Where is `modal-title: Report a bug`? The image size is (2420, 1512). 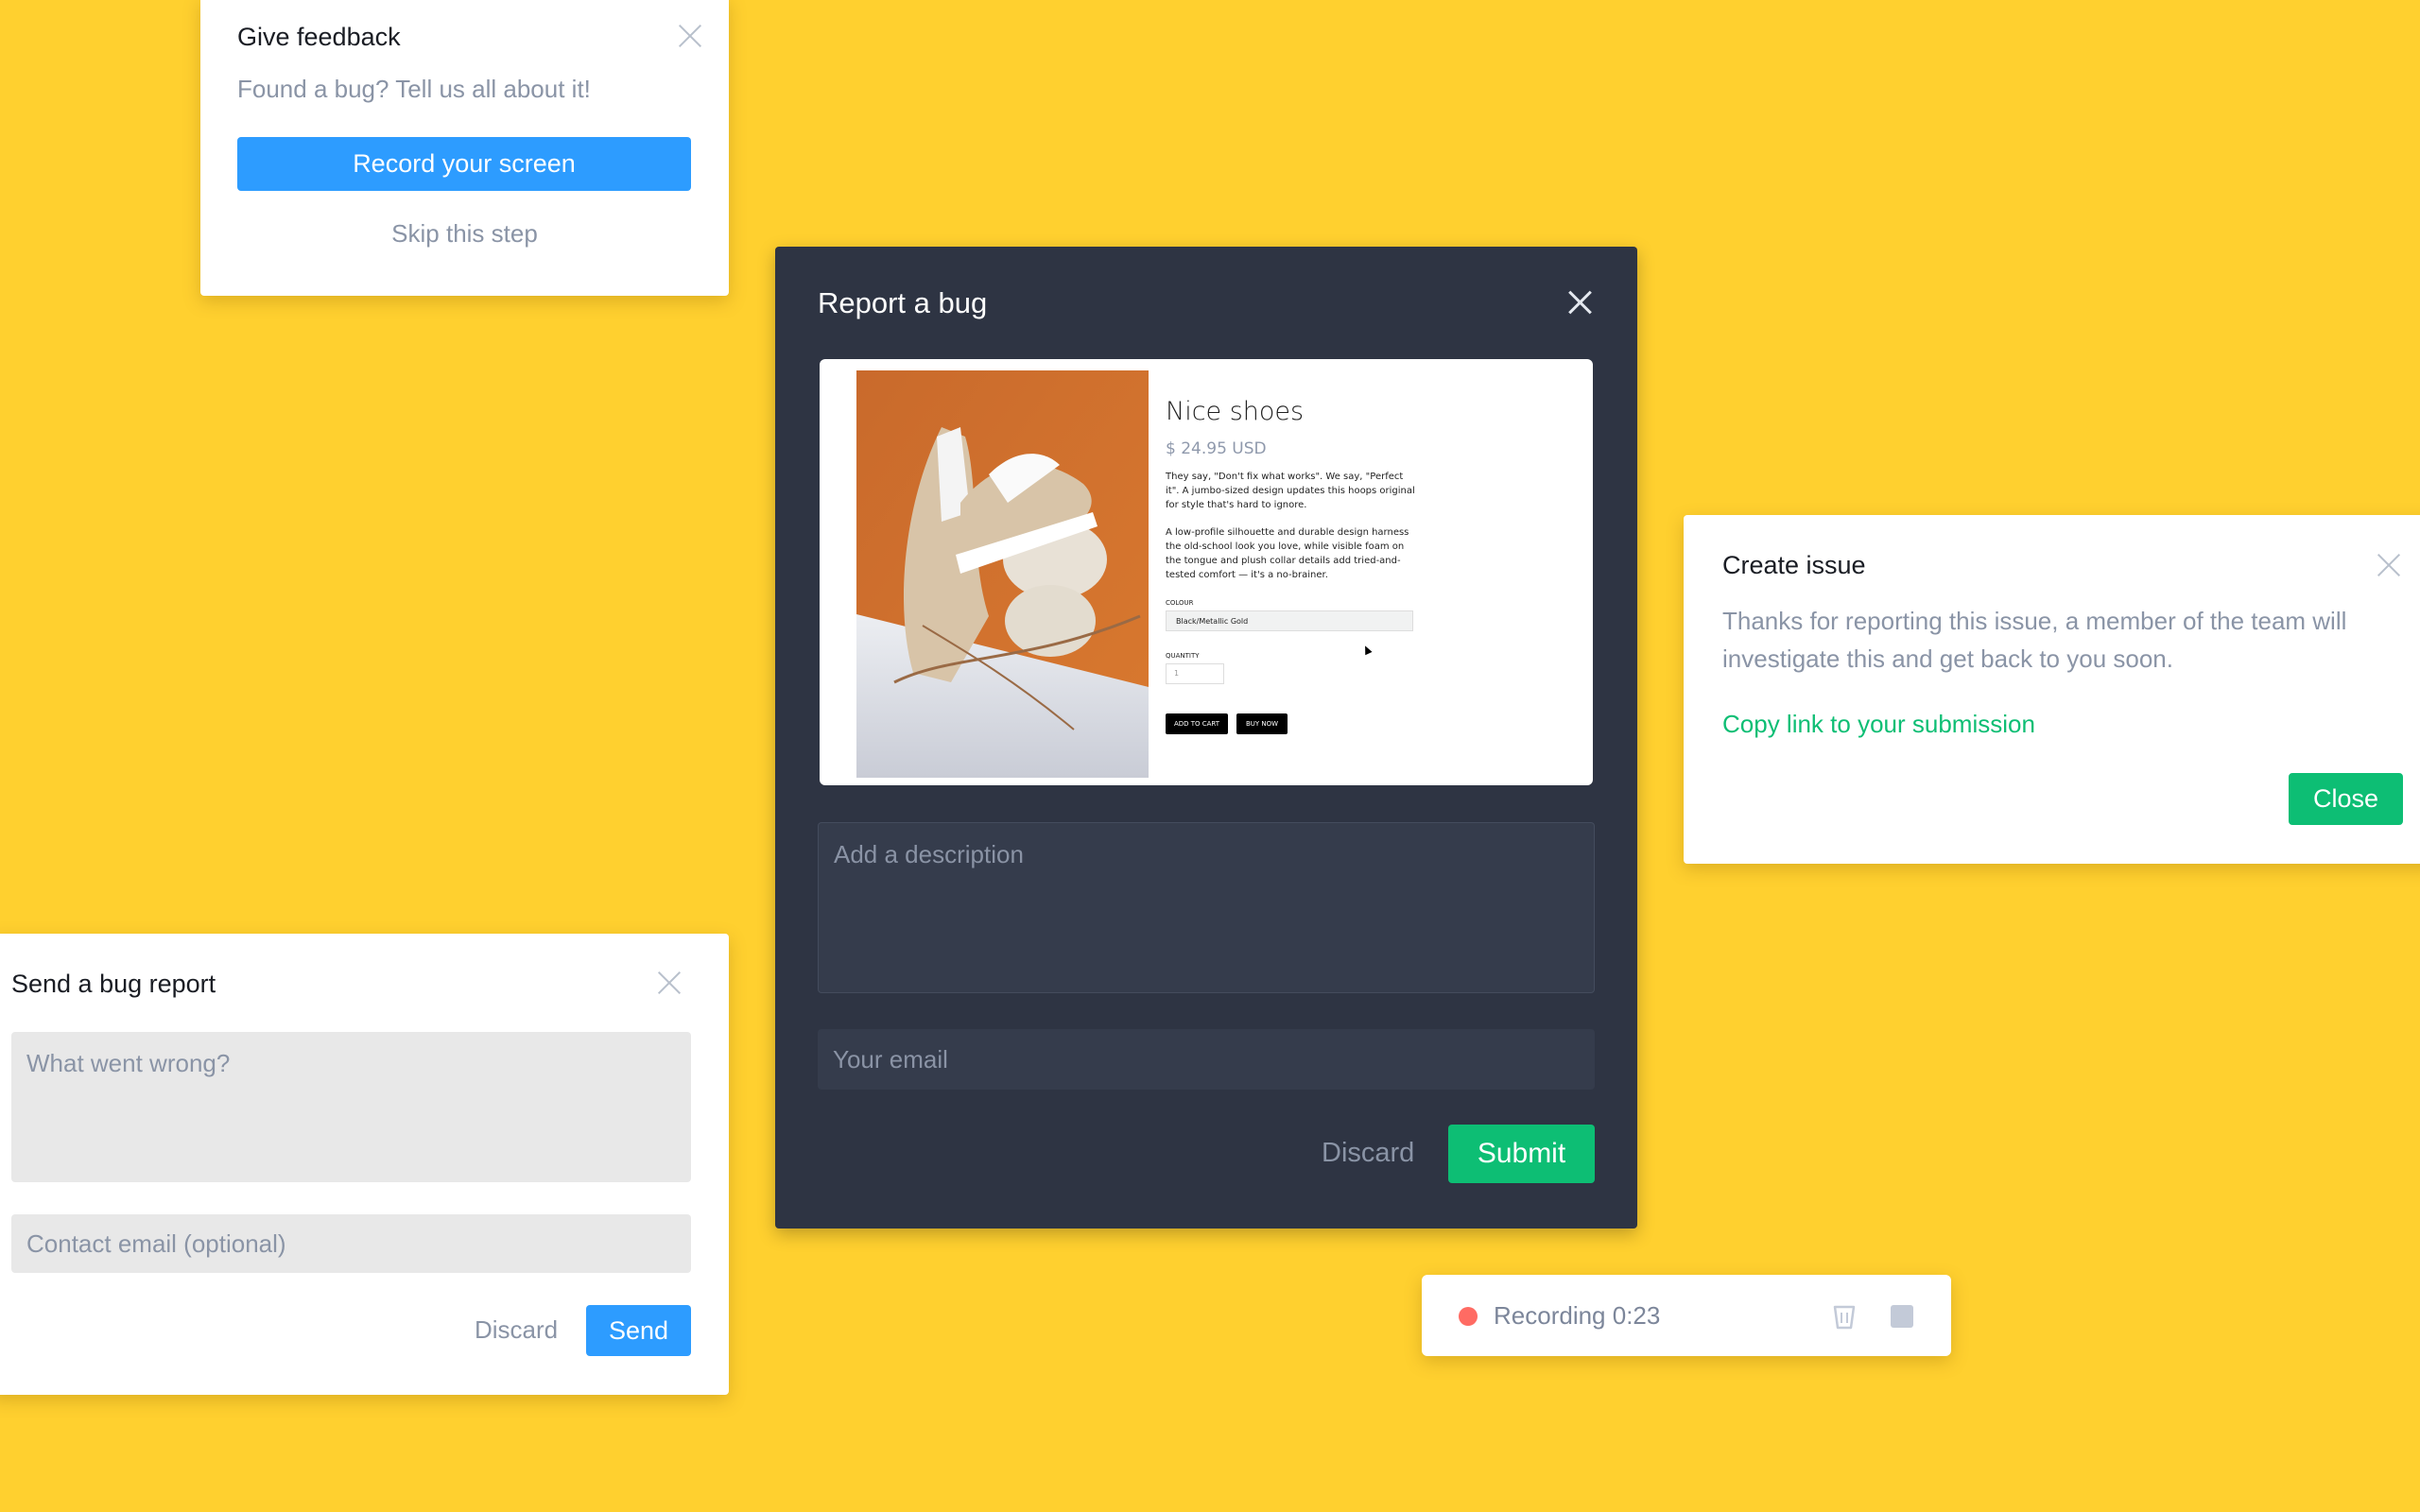
modal-title: Report a bug is located at coordinates (903, 302).